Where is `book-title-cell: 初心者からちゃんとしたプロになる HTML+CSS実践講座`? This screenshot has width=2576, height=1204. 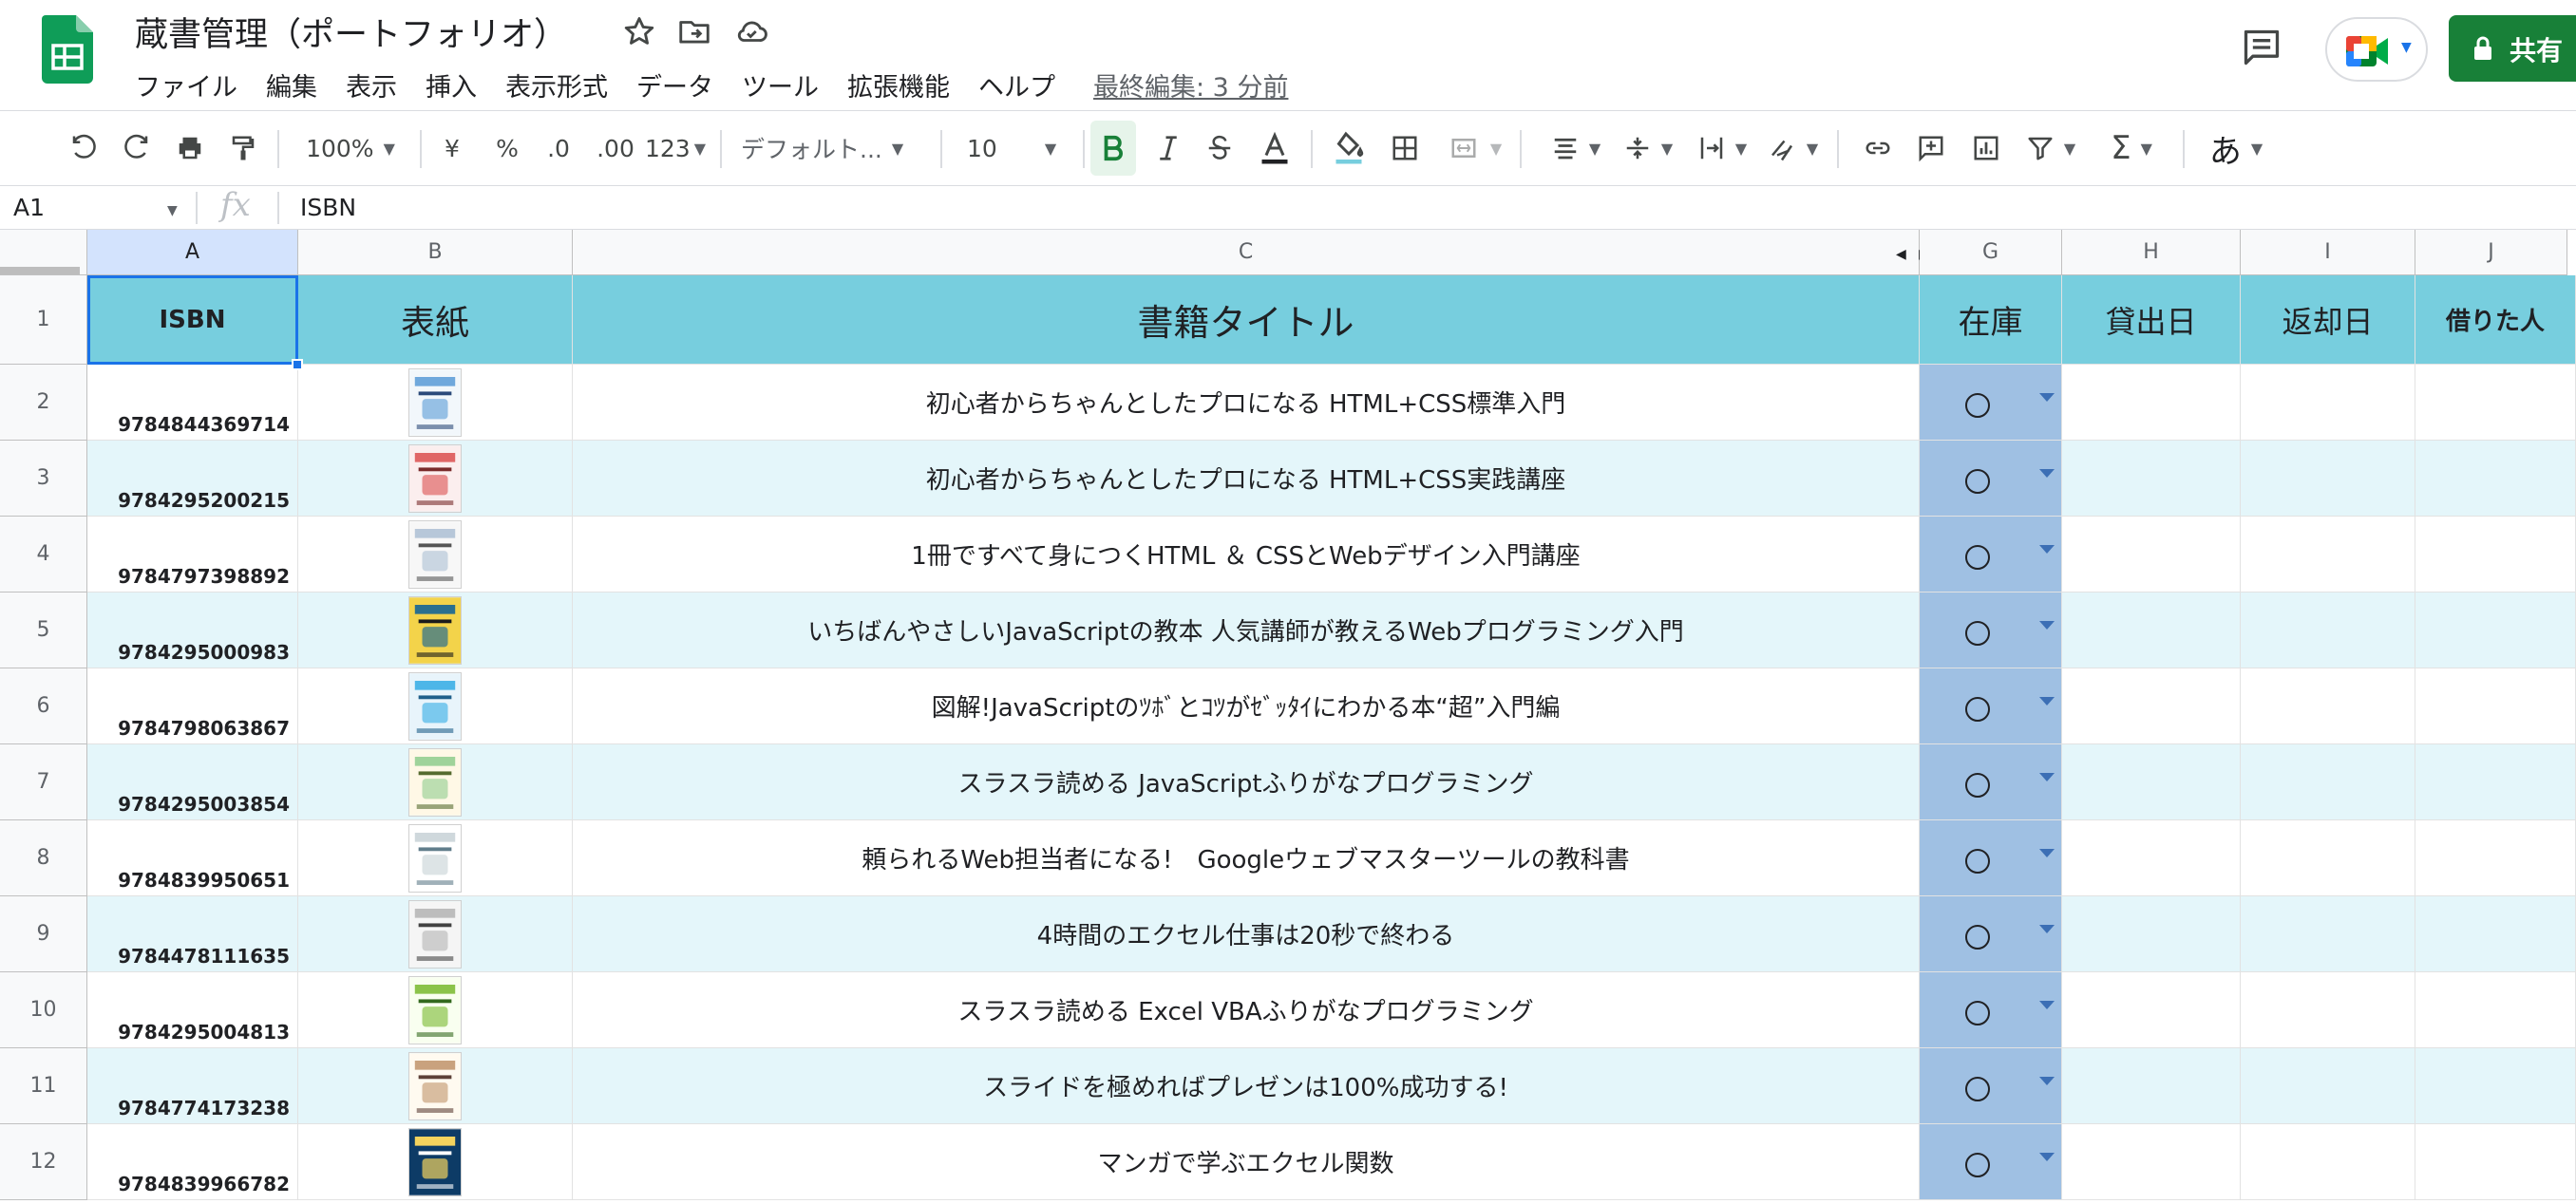 book-title-cell: 初心者からちゃんとしたプロになる HTML+CSS実践講座 is located at coordinates (1246, 478).